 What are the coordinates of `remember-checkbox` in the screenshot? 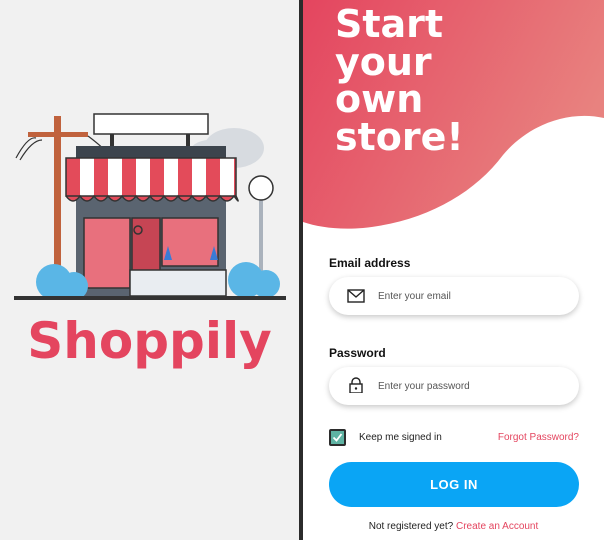 It's located at (337, 437).